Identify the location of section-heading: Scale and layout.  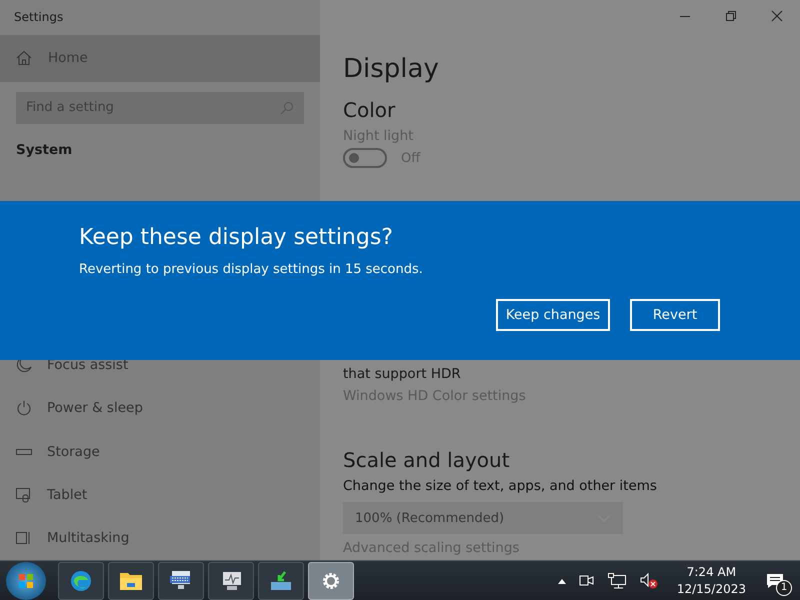
(427, 460).